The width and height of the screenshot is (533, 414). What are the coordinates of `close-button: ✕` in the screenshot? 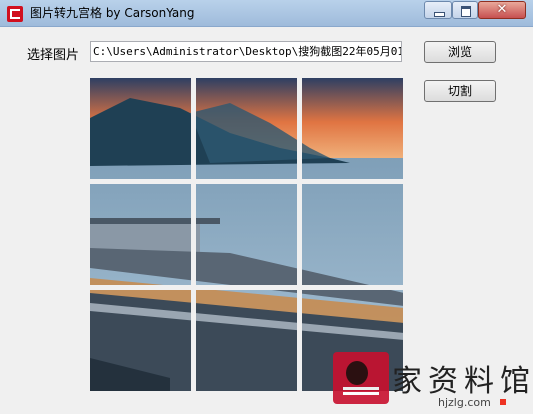 It's located at (502, 10).